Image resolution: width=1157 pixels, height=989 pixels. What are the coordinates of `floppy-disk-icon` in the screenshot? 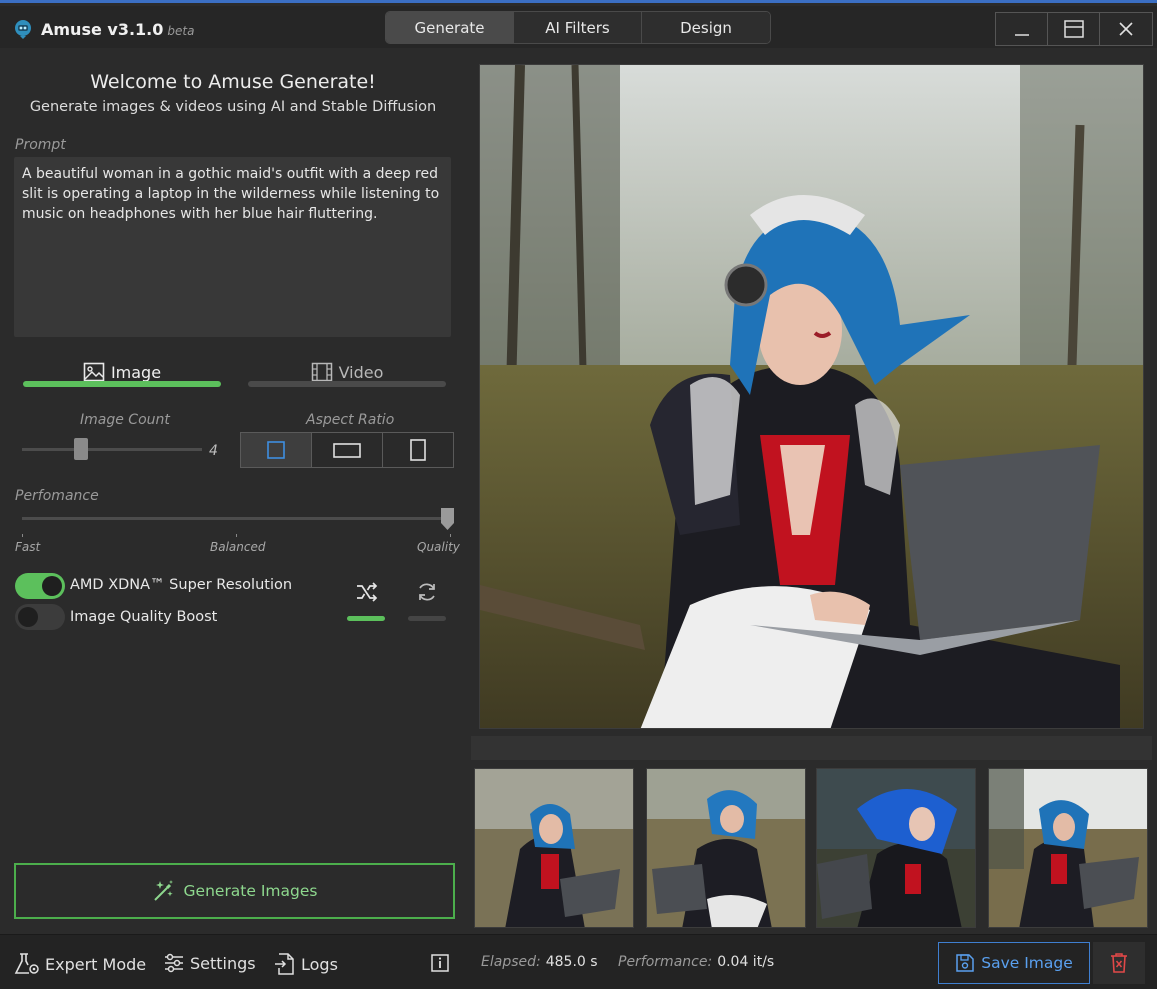 It's located at (965, 963).